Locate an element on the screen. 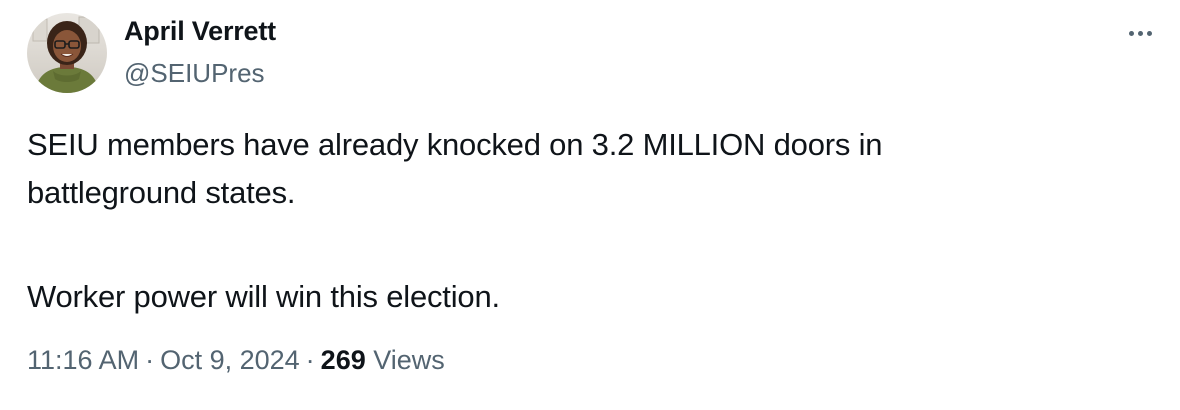 This screenshot has height=410, width=1180. tweet-meta: 11:16 AM · Oct 9, 2024 · 269 Views is located at coordinates (236, 360).